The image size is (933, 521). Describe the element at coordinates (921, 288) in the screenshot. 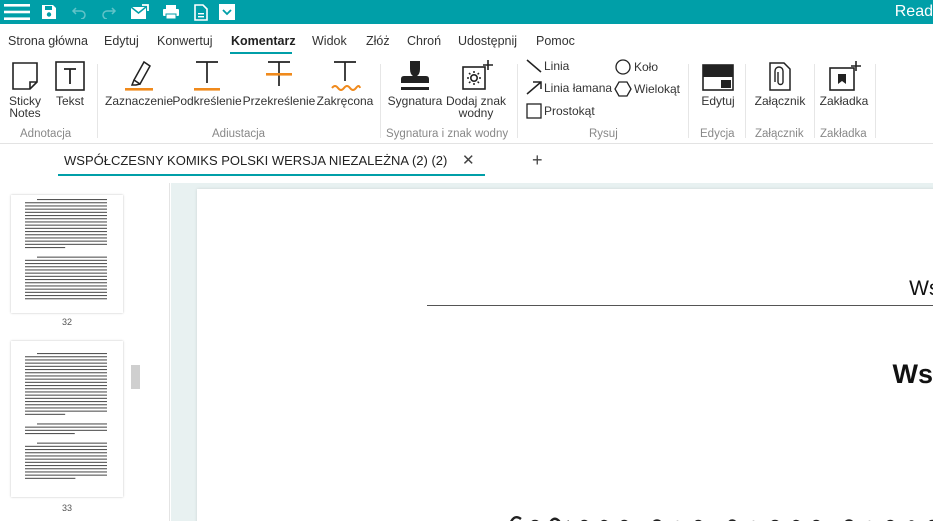

I see `page-running-header: Wstę` at that location.